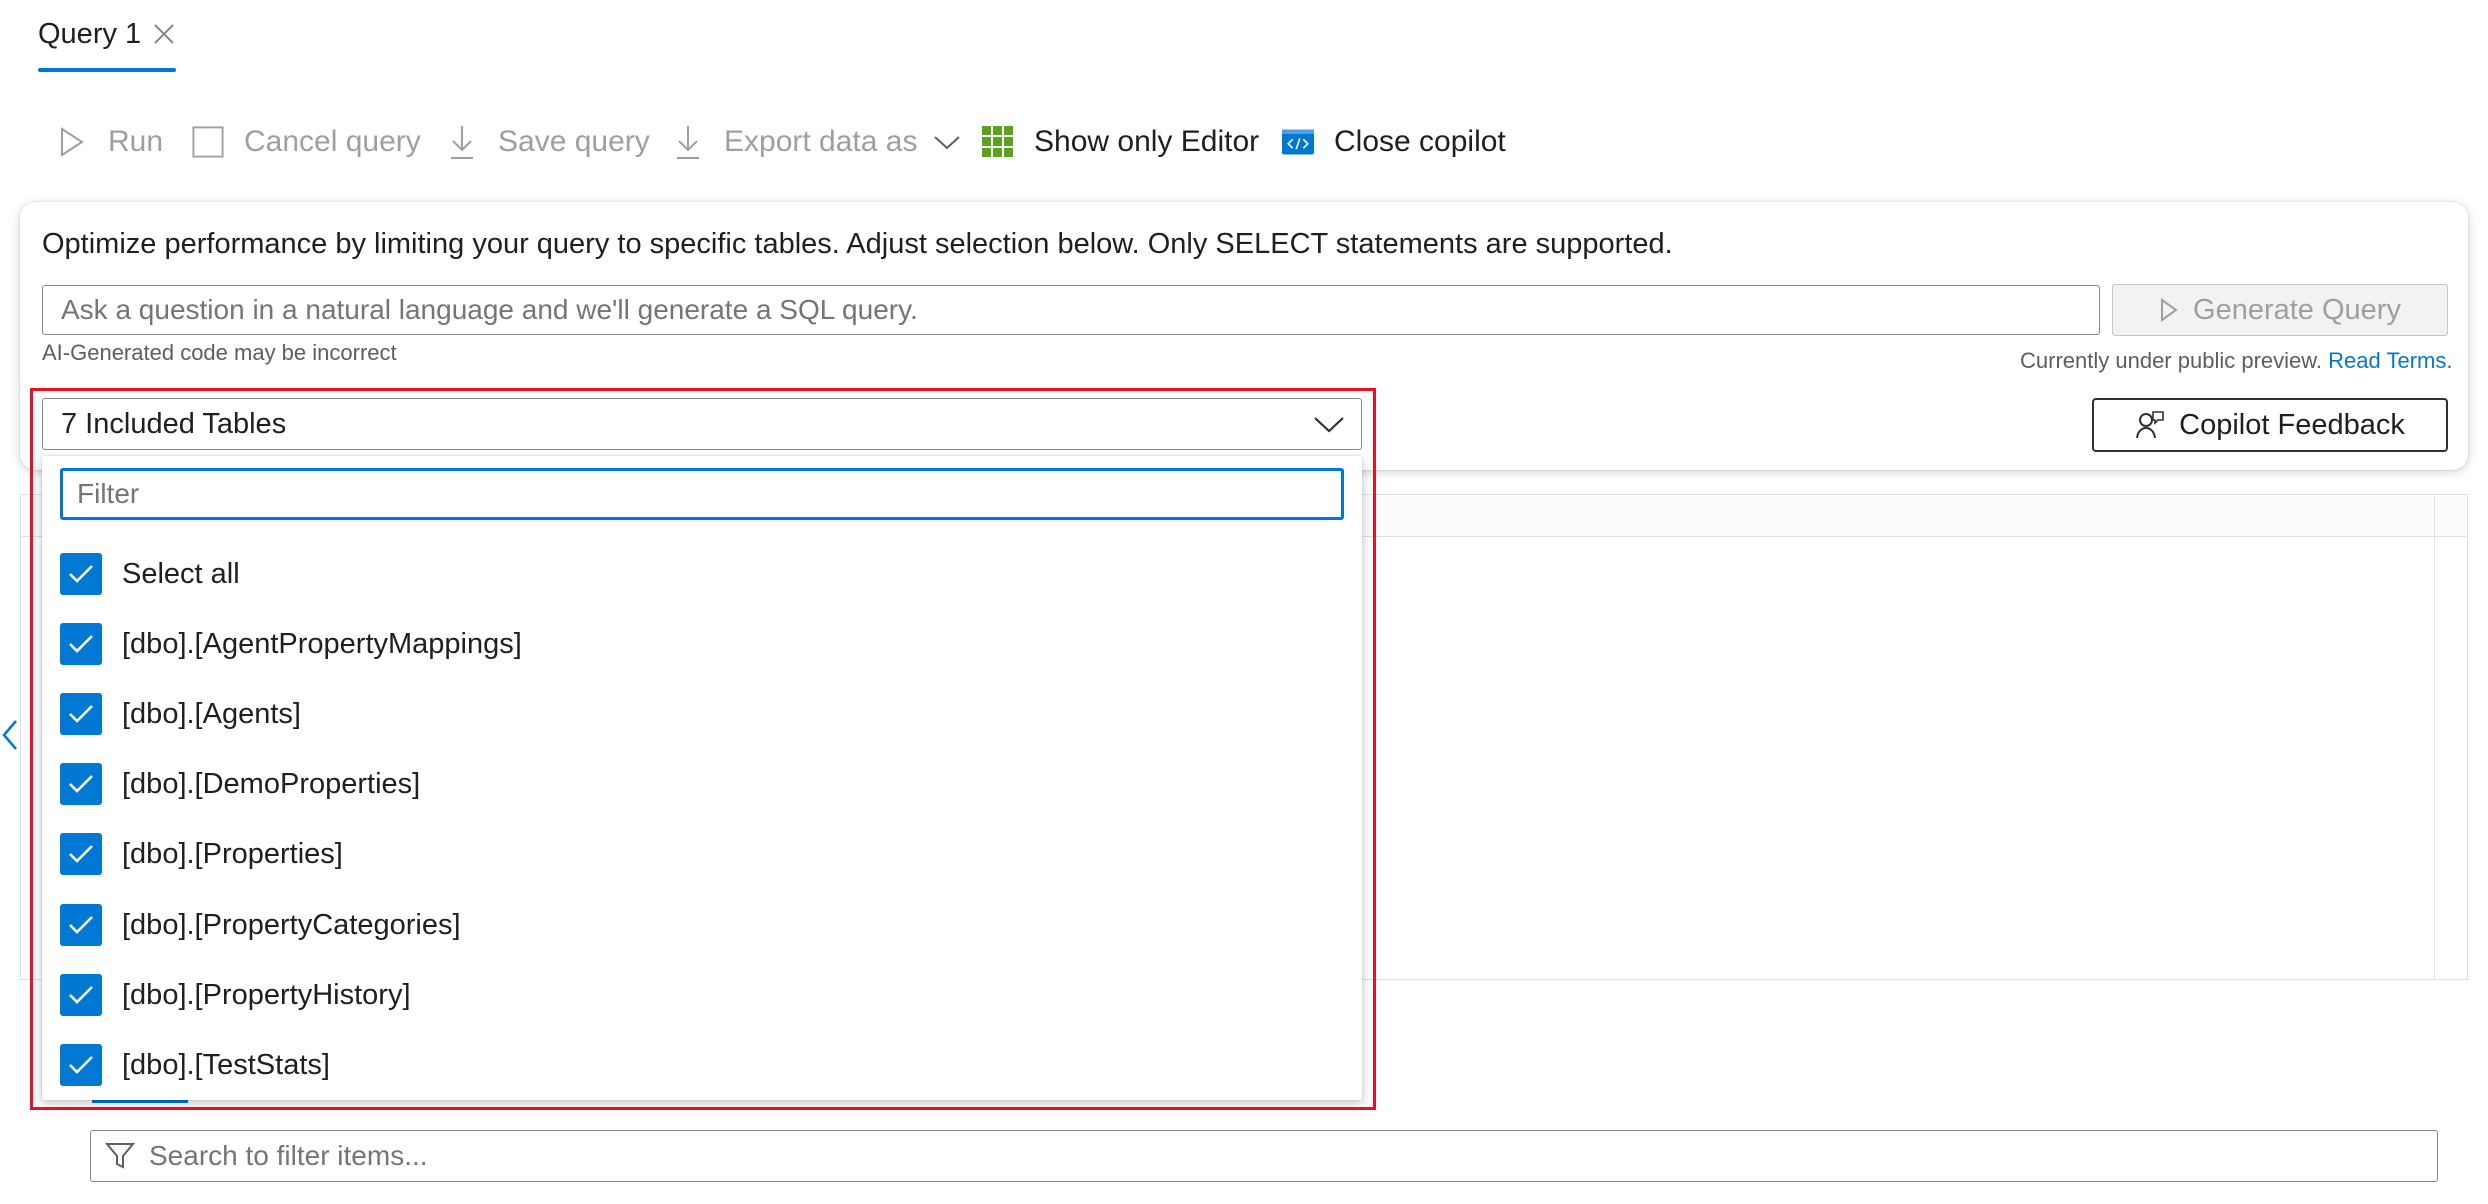 The height and width of the screenshot is (1204, 2488). What do you see at coordinates (1249, 1156) in the screenshot?
I see `filter-items-input` at bounding box center [1249, 1156].